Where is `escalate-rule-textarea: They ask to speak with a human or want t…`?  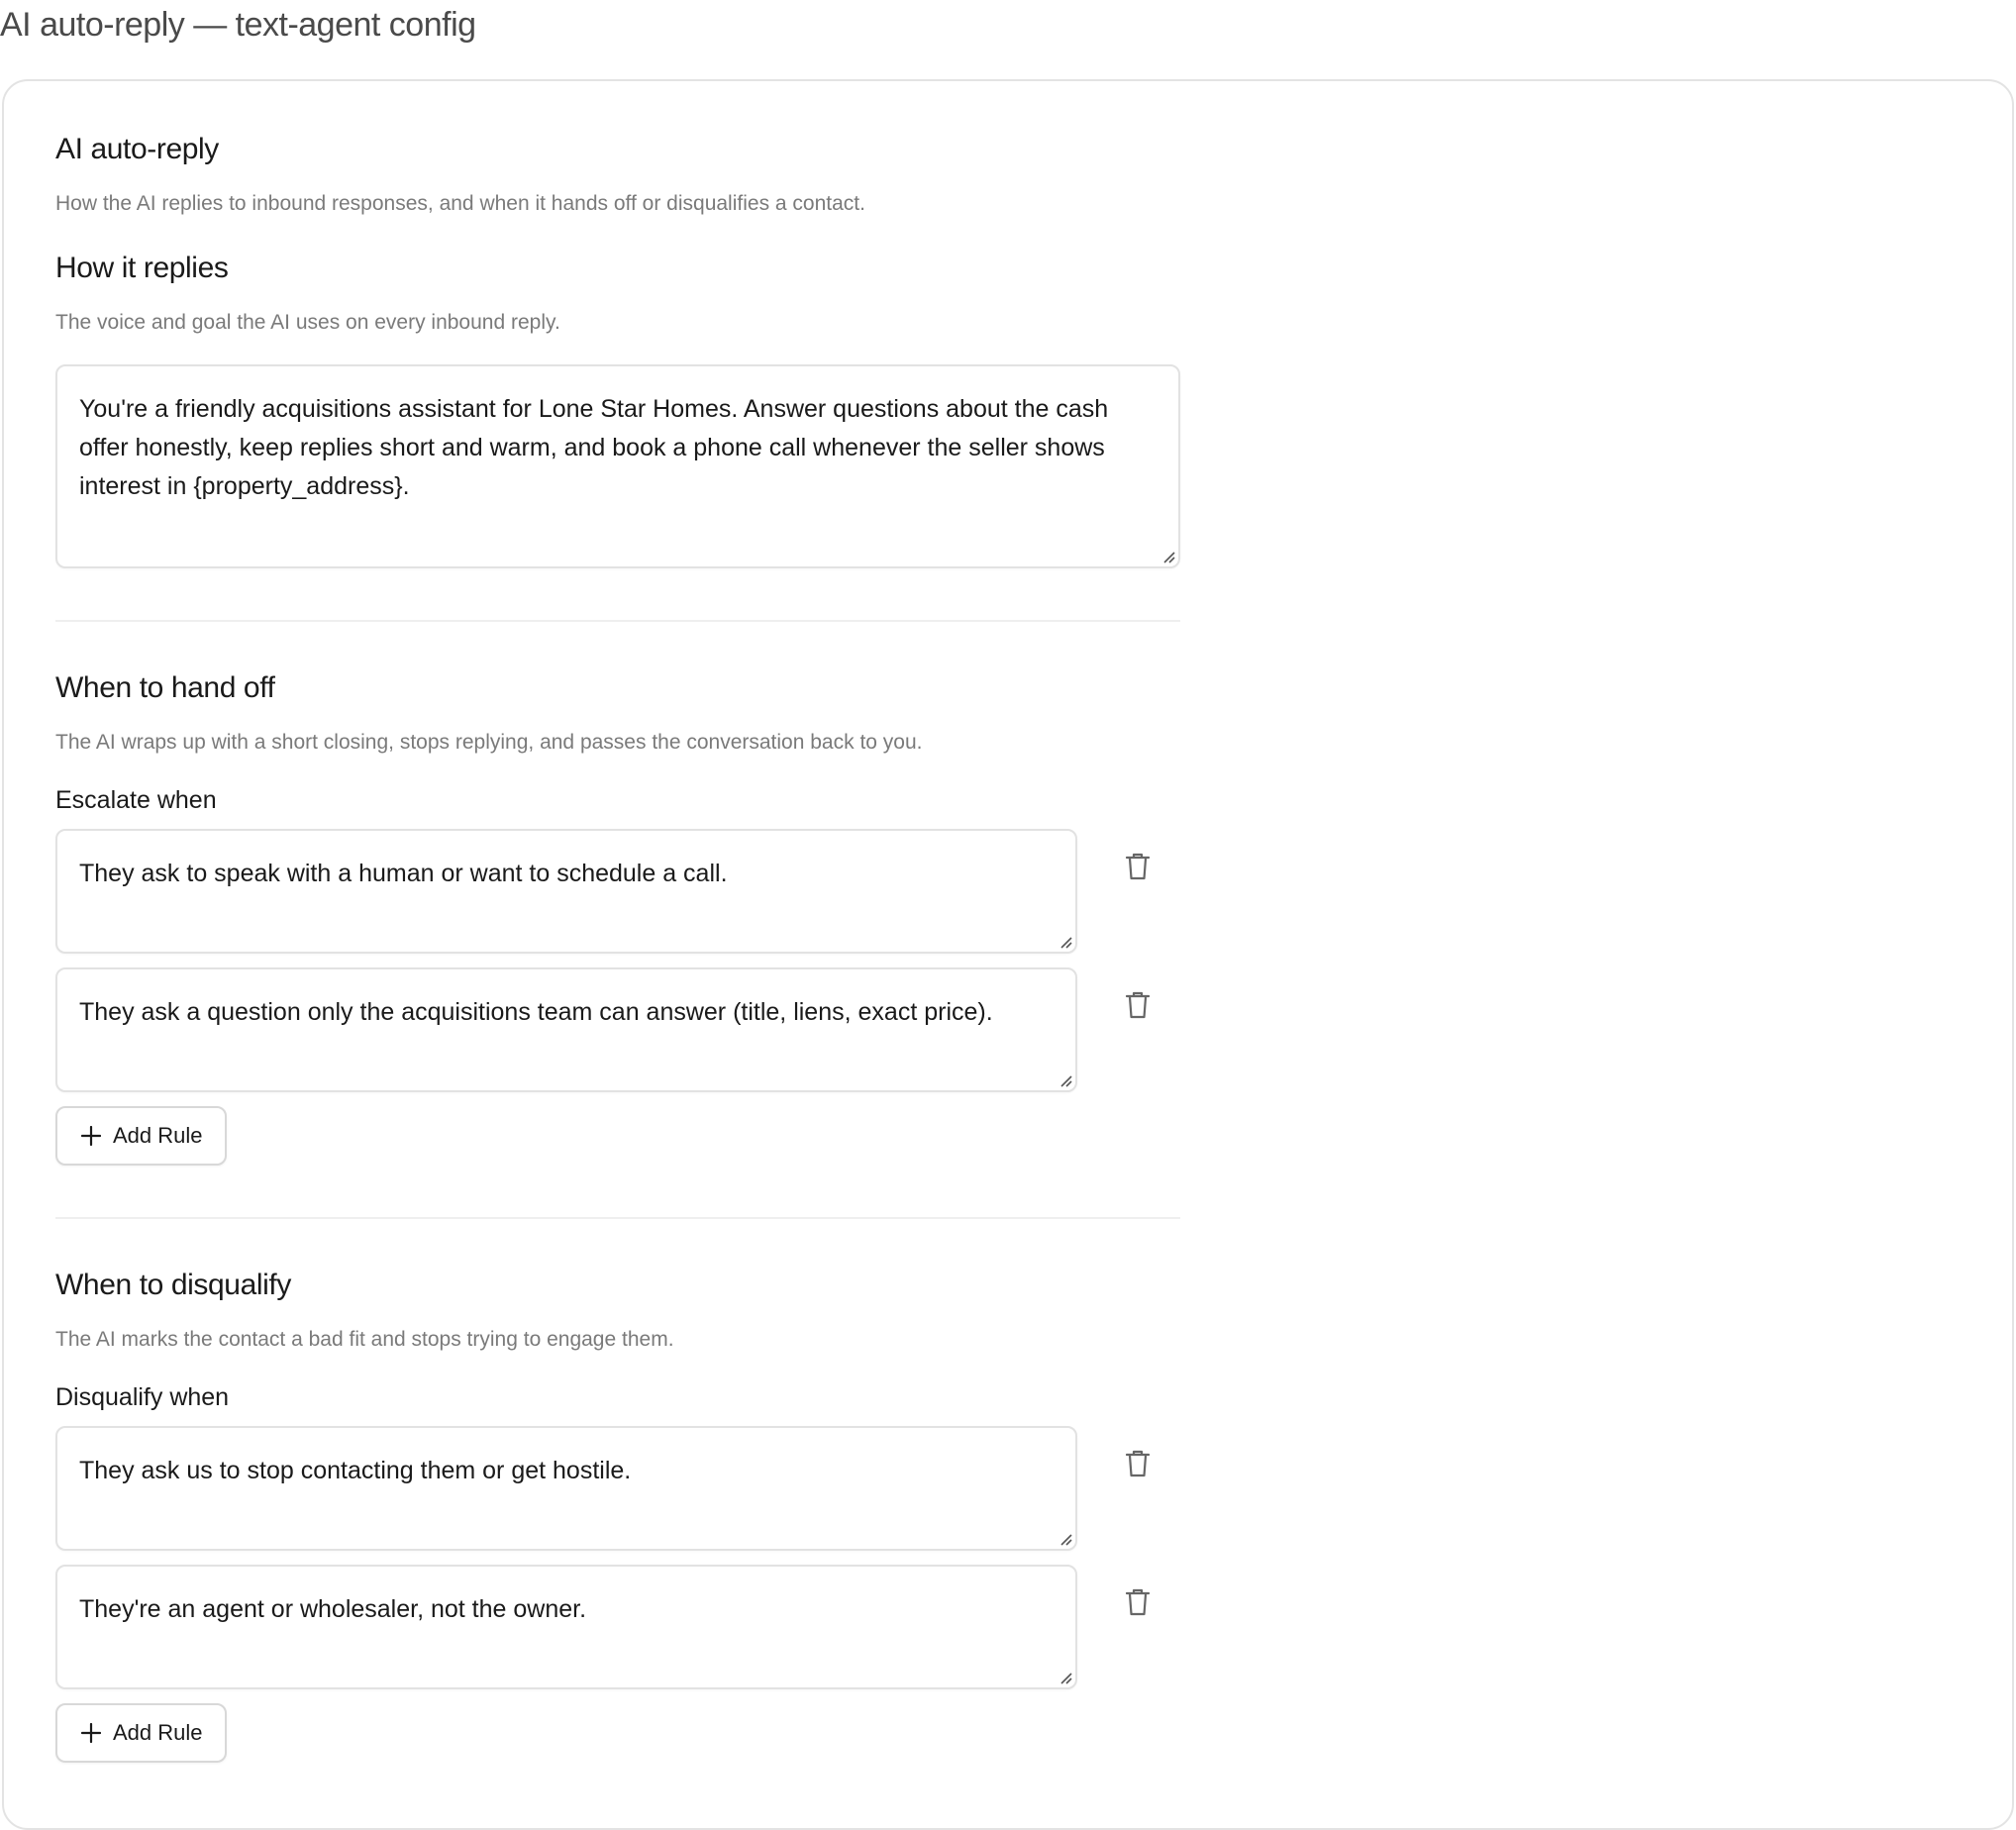
escalate-rule-textarea: They ask to speak with a human or want t… is located at coordinates (566, 892).